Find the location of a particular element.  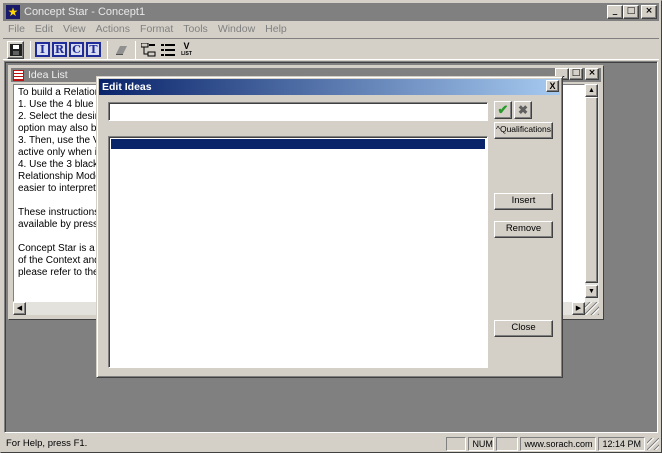

eraser-icon is located at coordinates (121, 50).